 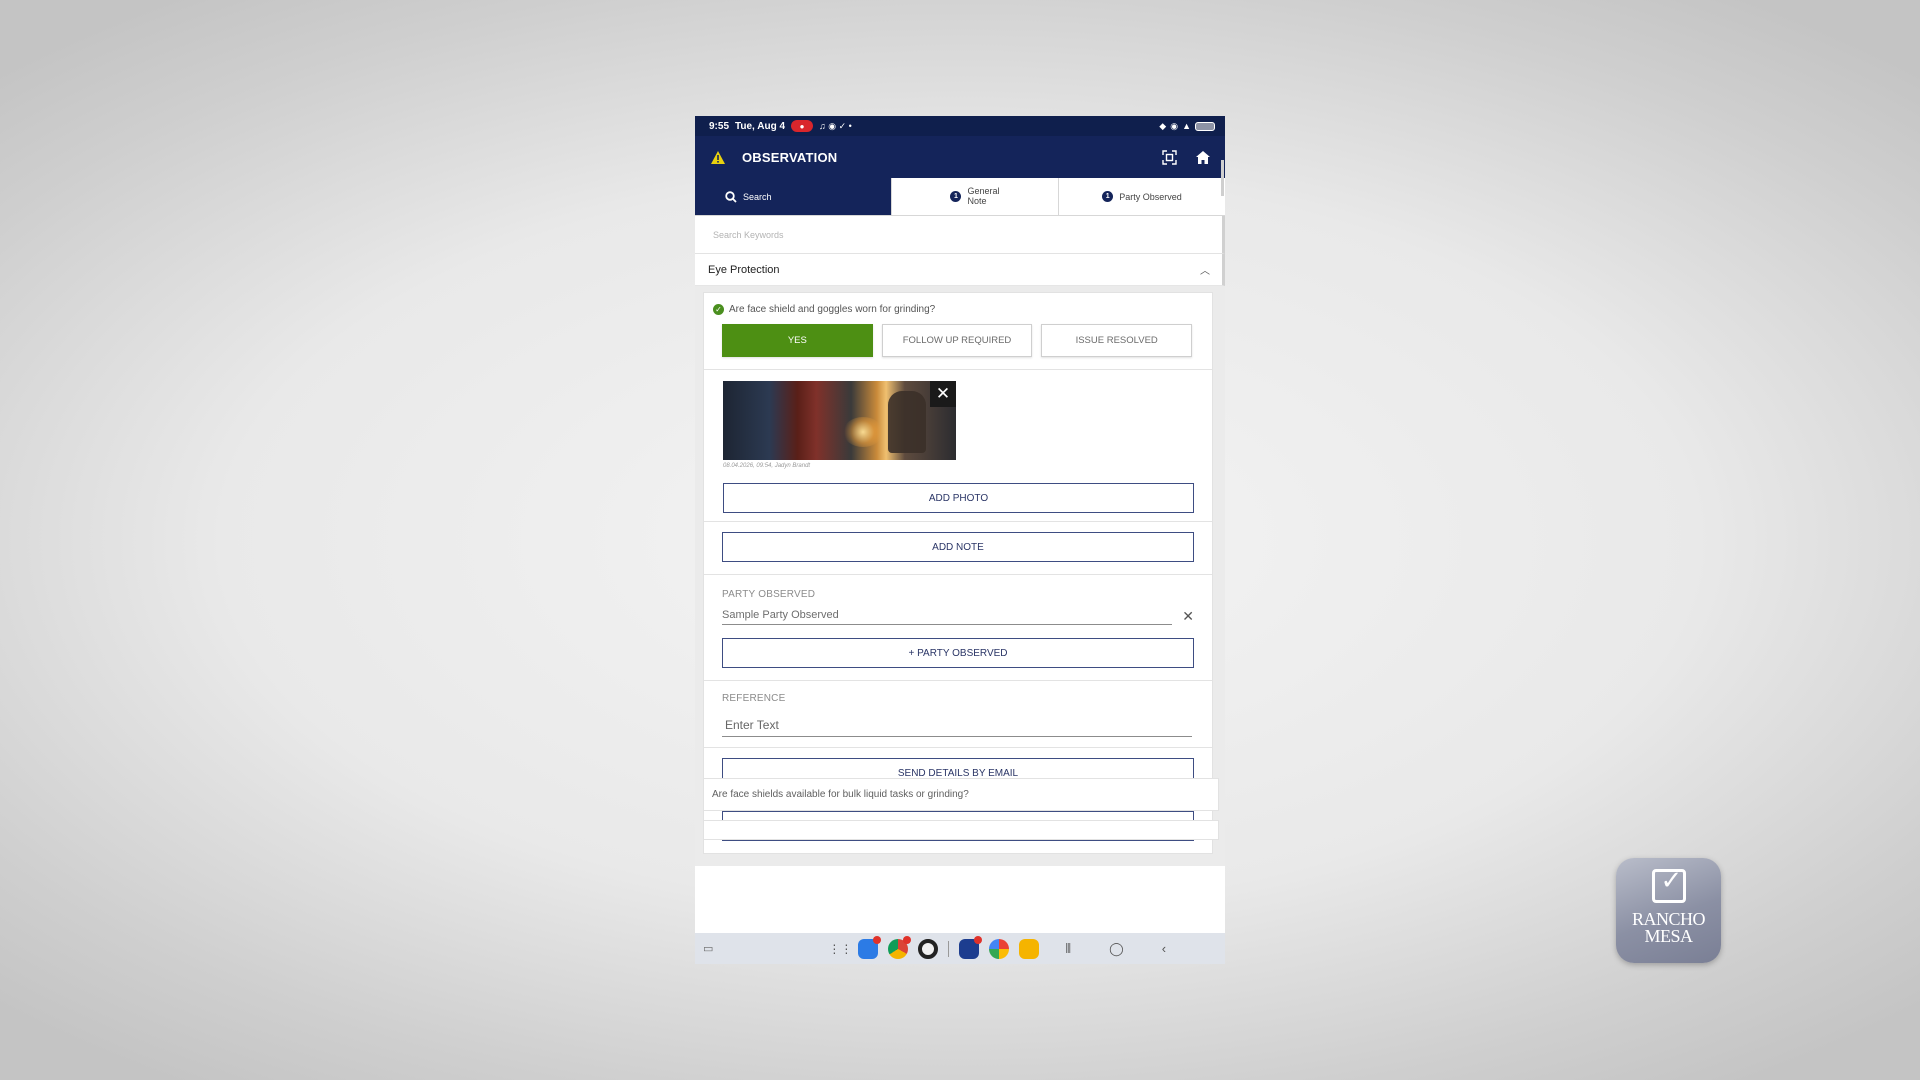 I want to click on chevron-up-icon: ︿, so click(x=1205, y=269).